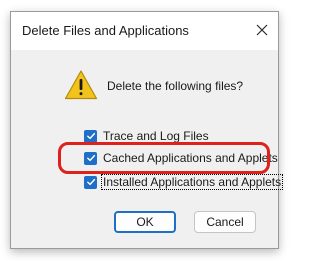 The image size is (320, 261). Describe the element at coordinates (145, 222) in the screenshot. I see `ok-button: OK` at that location.